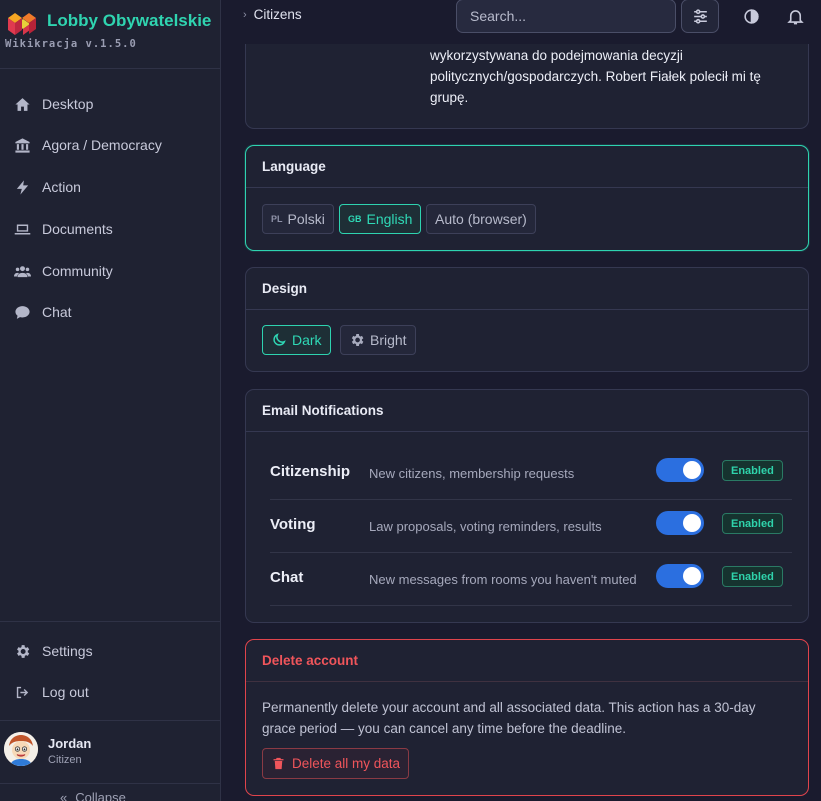 This screenshot has height=801, width=821. Describe the element at coordinates (278, 14) in the screenshot. I see `breadcrumb-item: Citizens` at that location.